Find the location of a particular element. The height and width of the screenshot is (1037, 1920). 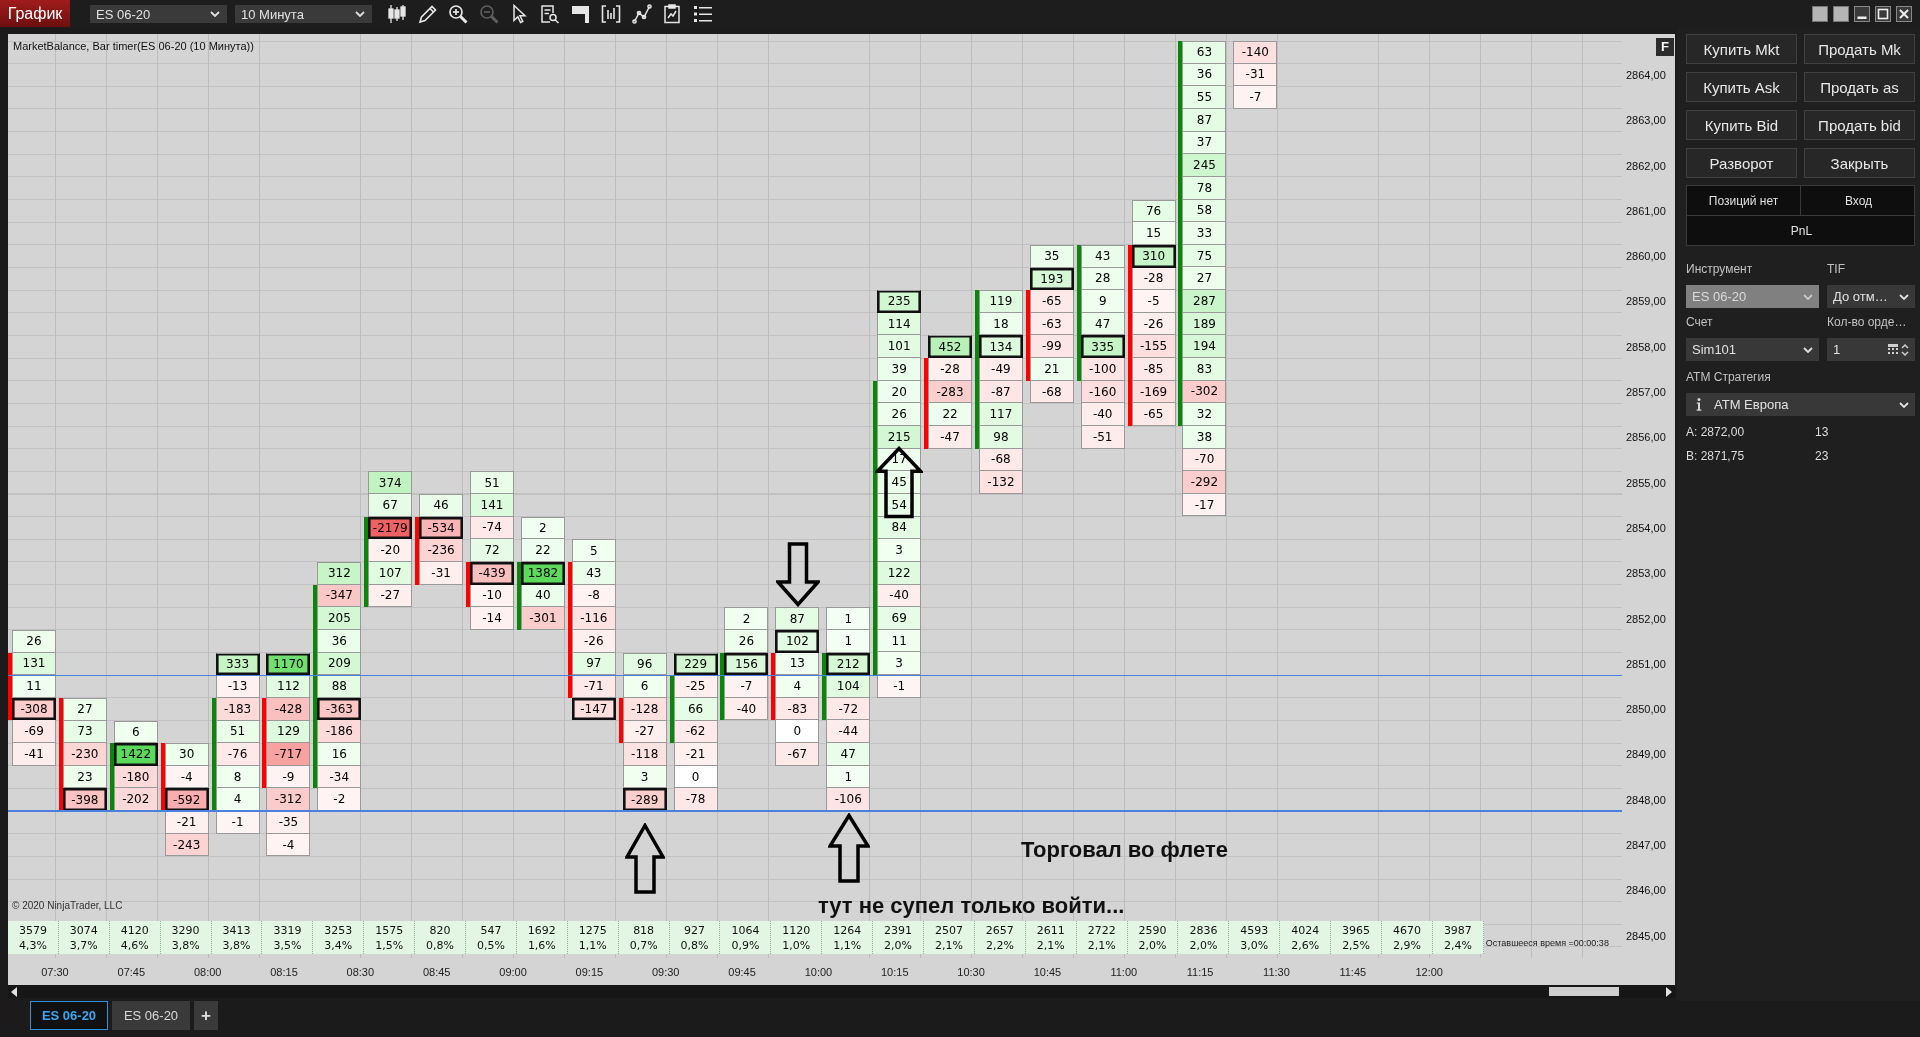

footprint-cell: -10 is located at coordinates (492, 596).